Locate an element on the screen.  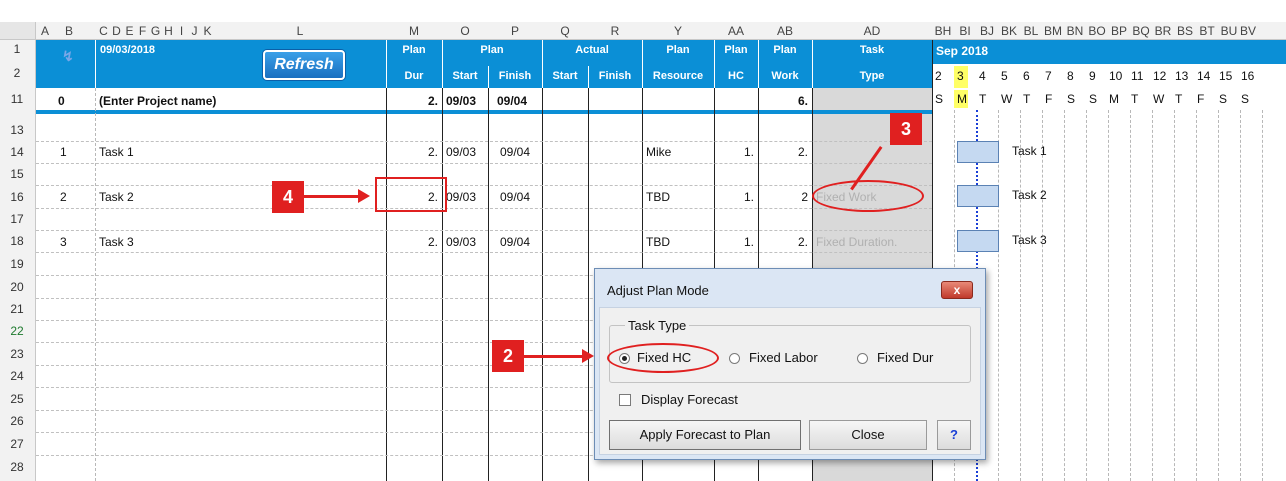
summary-name: (Enter Project name) is located at coordinates (157, 101).